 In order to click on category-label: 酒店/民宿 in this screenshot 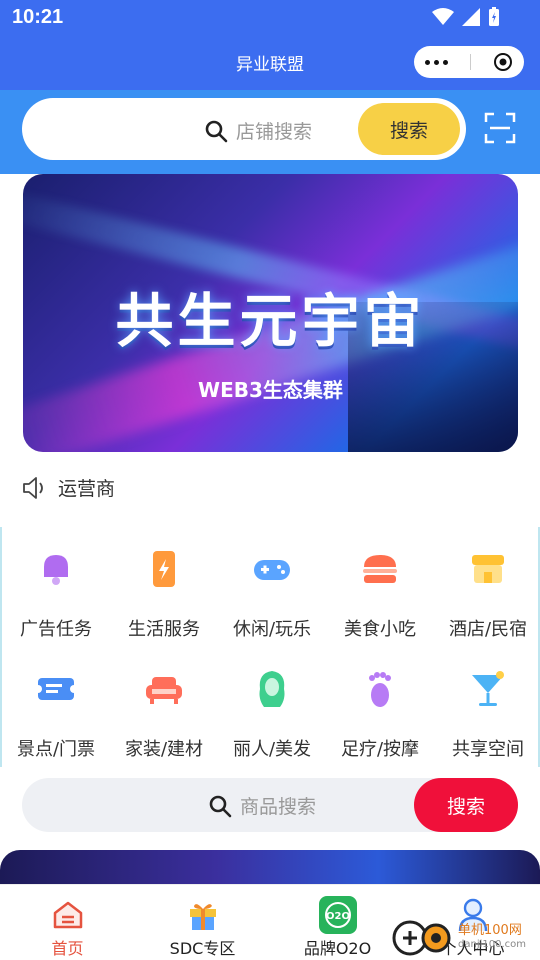, I will do `click(488, 629)`.